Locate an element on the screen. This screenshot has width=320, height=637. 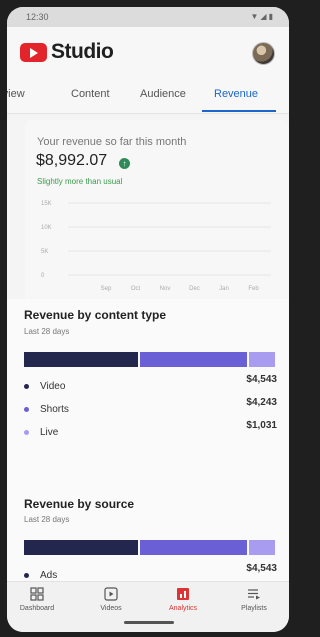
bar-segment-shorts is located at coordinates (194, 359).